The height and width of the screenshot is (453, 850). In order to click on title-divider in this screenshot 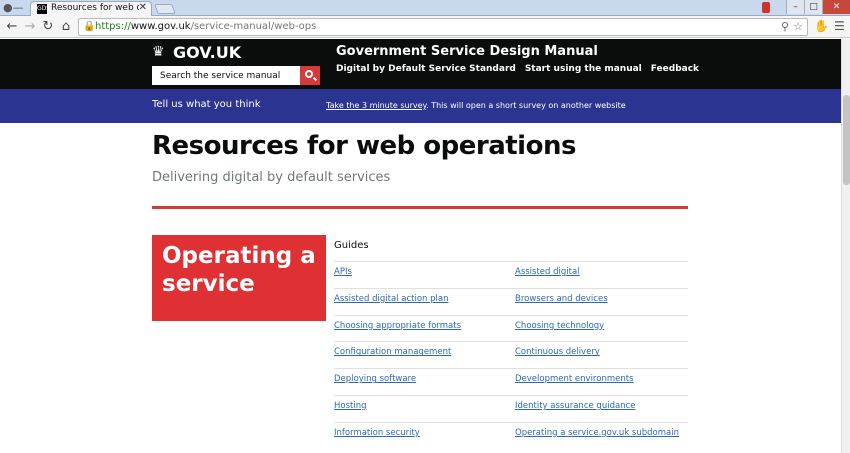, I will do `click(420, 207)`.